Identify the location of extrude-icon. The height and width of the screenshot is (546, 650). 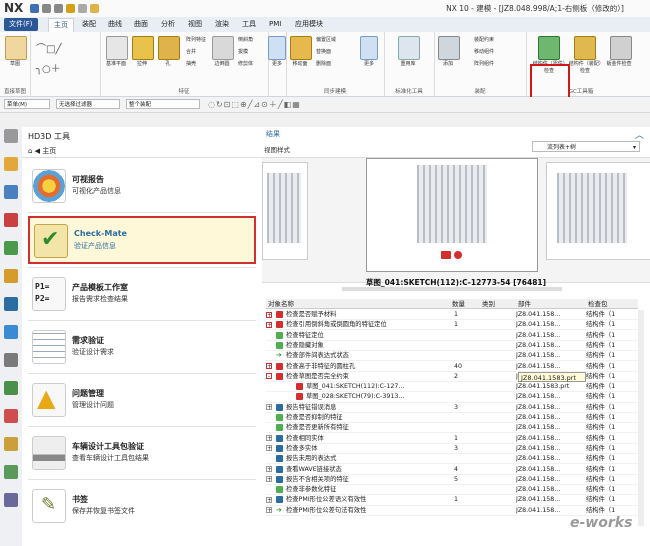
(143, 48).